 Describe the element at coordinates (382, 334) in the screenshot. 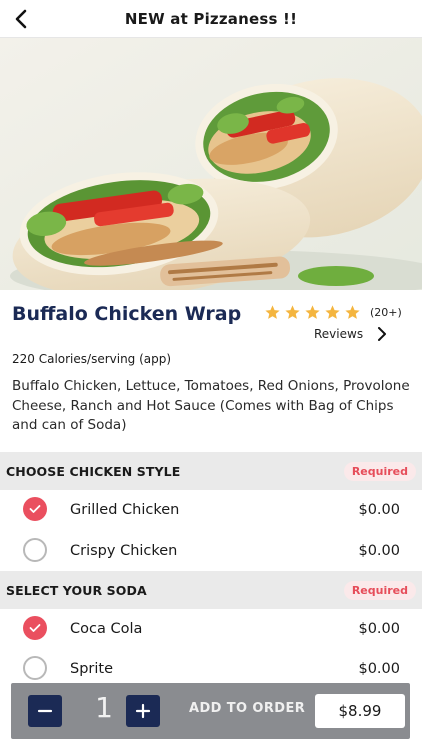

I see `chevron-right-icon` at that location.